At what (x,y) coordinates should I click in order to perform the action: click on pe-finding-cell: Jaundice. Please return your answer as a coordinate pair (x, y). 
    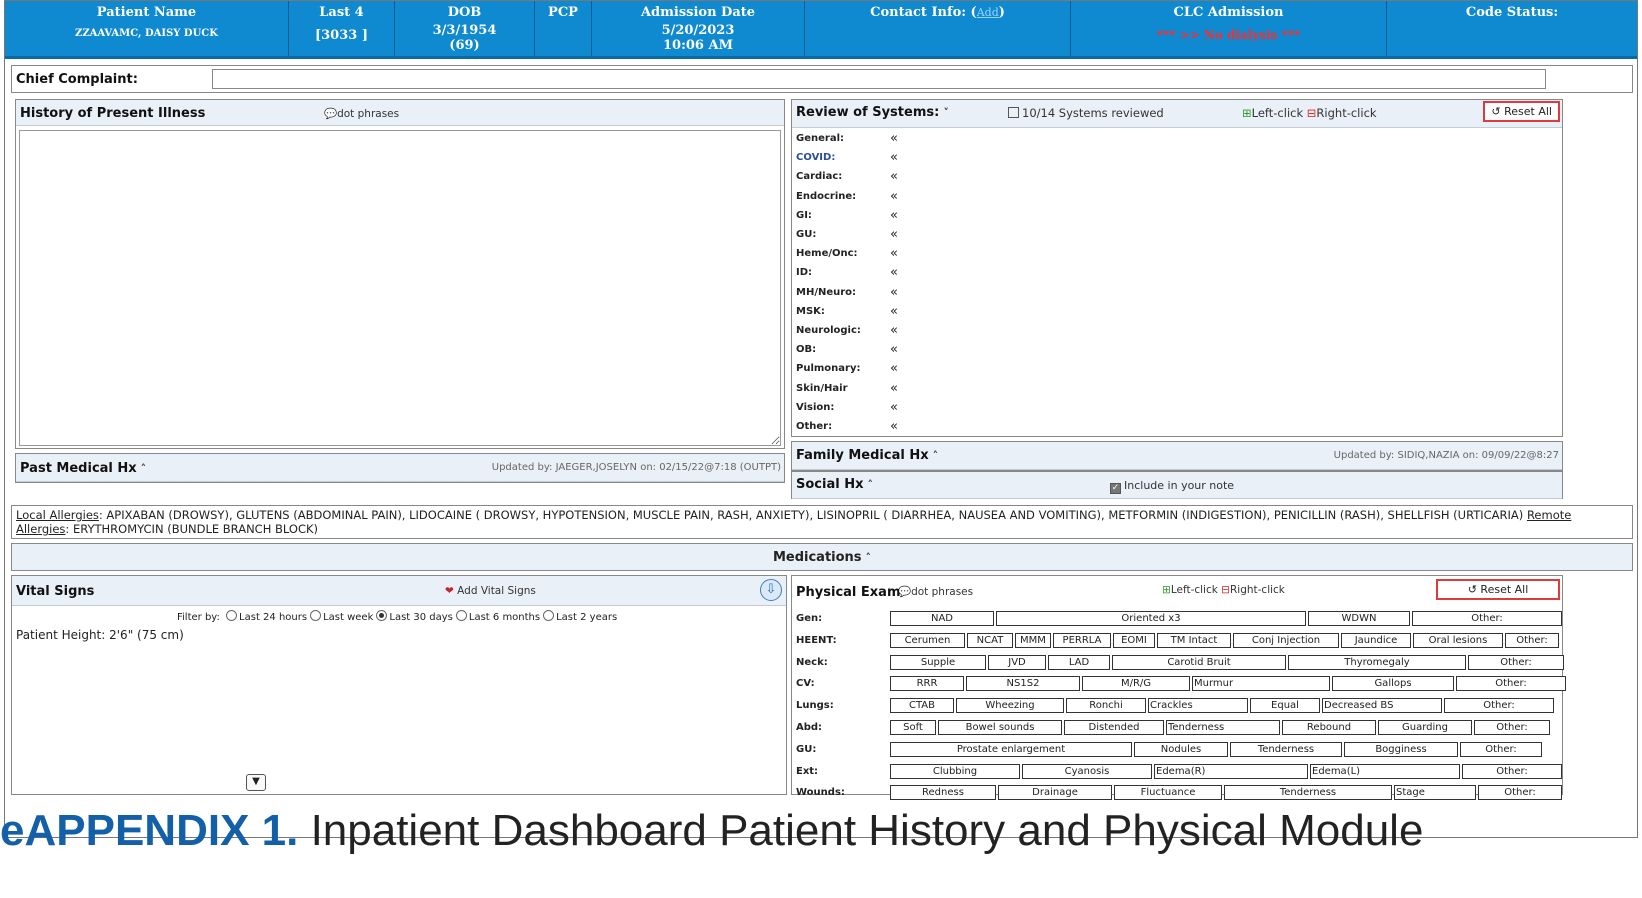
    Looking at the image, I should click on (1376, 640).